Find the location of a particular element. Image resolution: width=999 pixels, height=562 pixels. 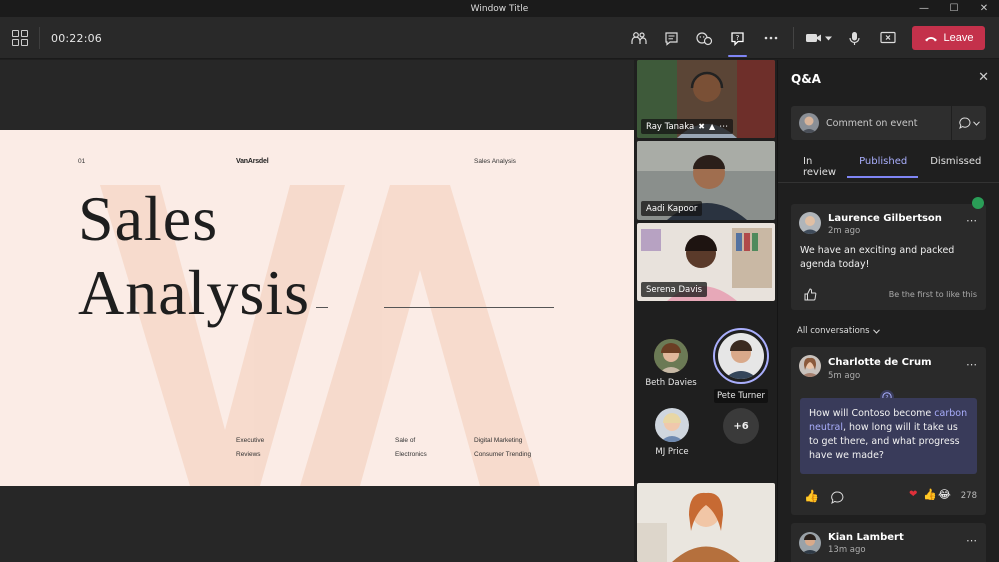

participant-video is located at coordinates (706, 522).